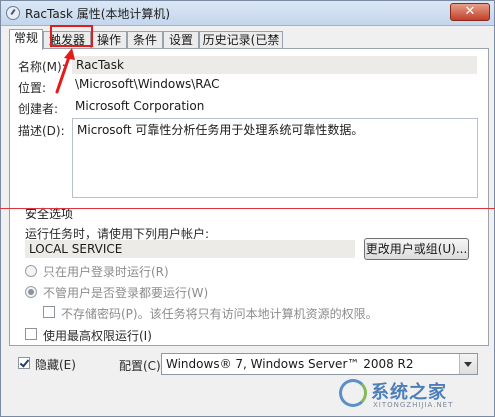 This screenshot has width=495, height=417. Describe the element at coordinates (414, 395) in the screenshot. I see `watermark-logo: 系统之家 XITONGZHIJIA.NET` at that location.